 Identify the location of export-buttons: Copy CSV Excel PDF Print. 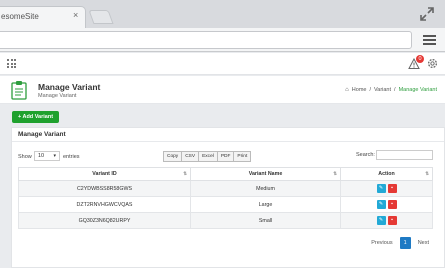
(207, 156).